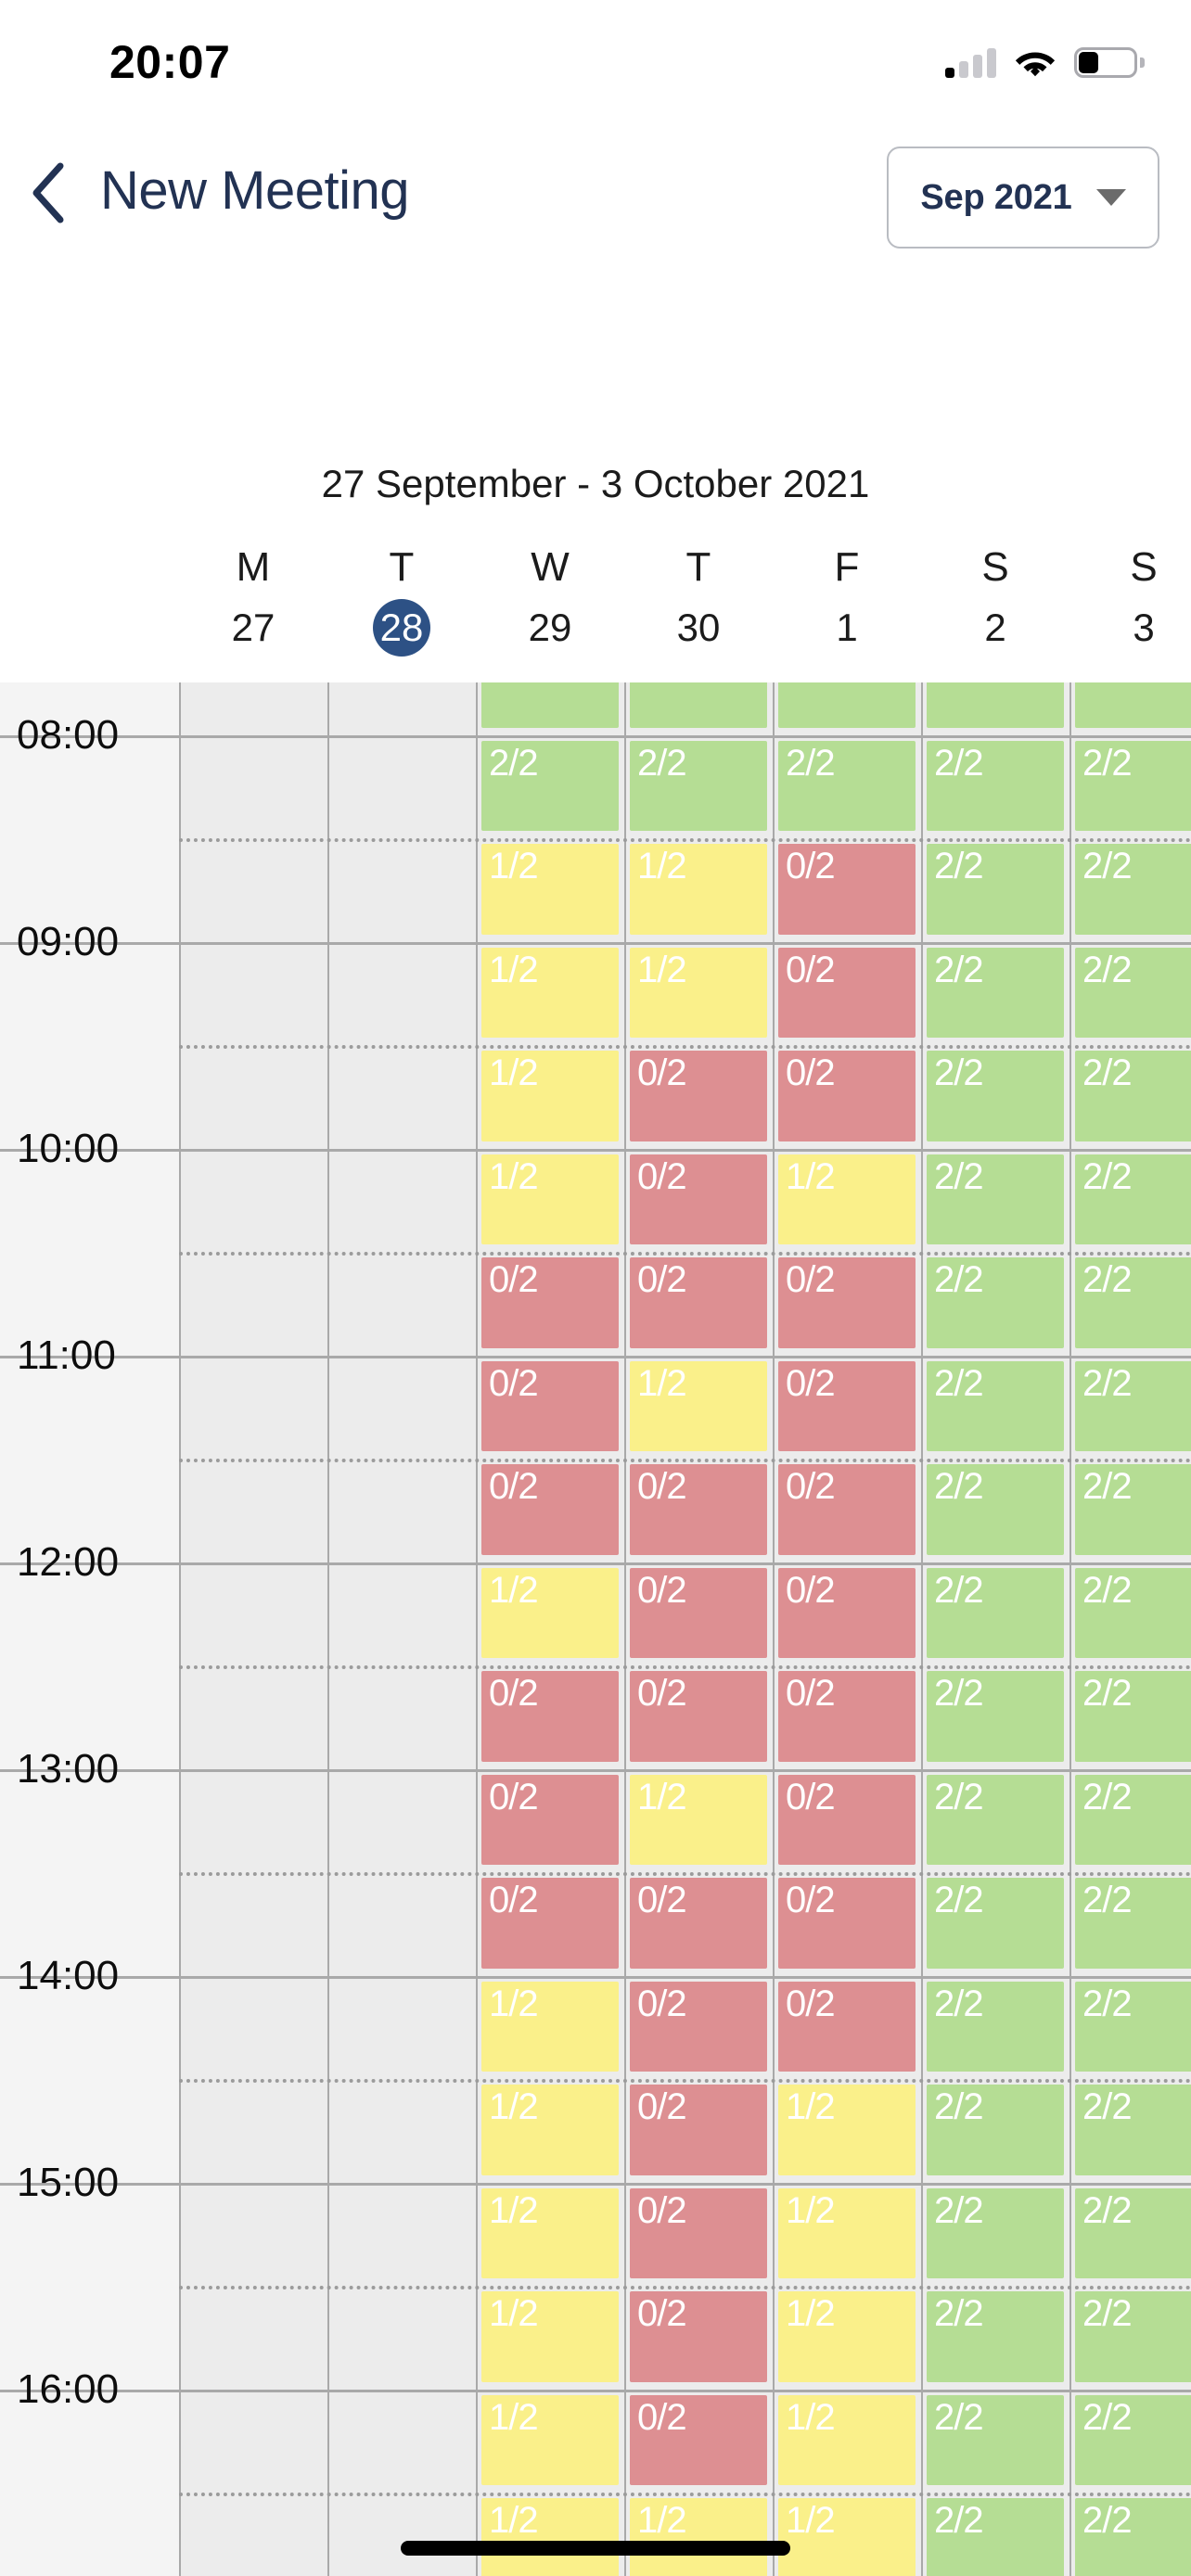 The width and height of the screenshot is (1191, 2576). Describe the element at coordinates (253, 598) in the screenshot. I see `day-header-27: M 27` at that location.